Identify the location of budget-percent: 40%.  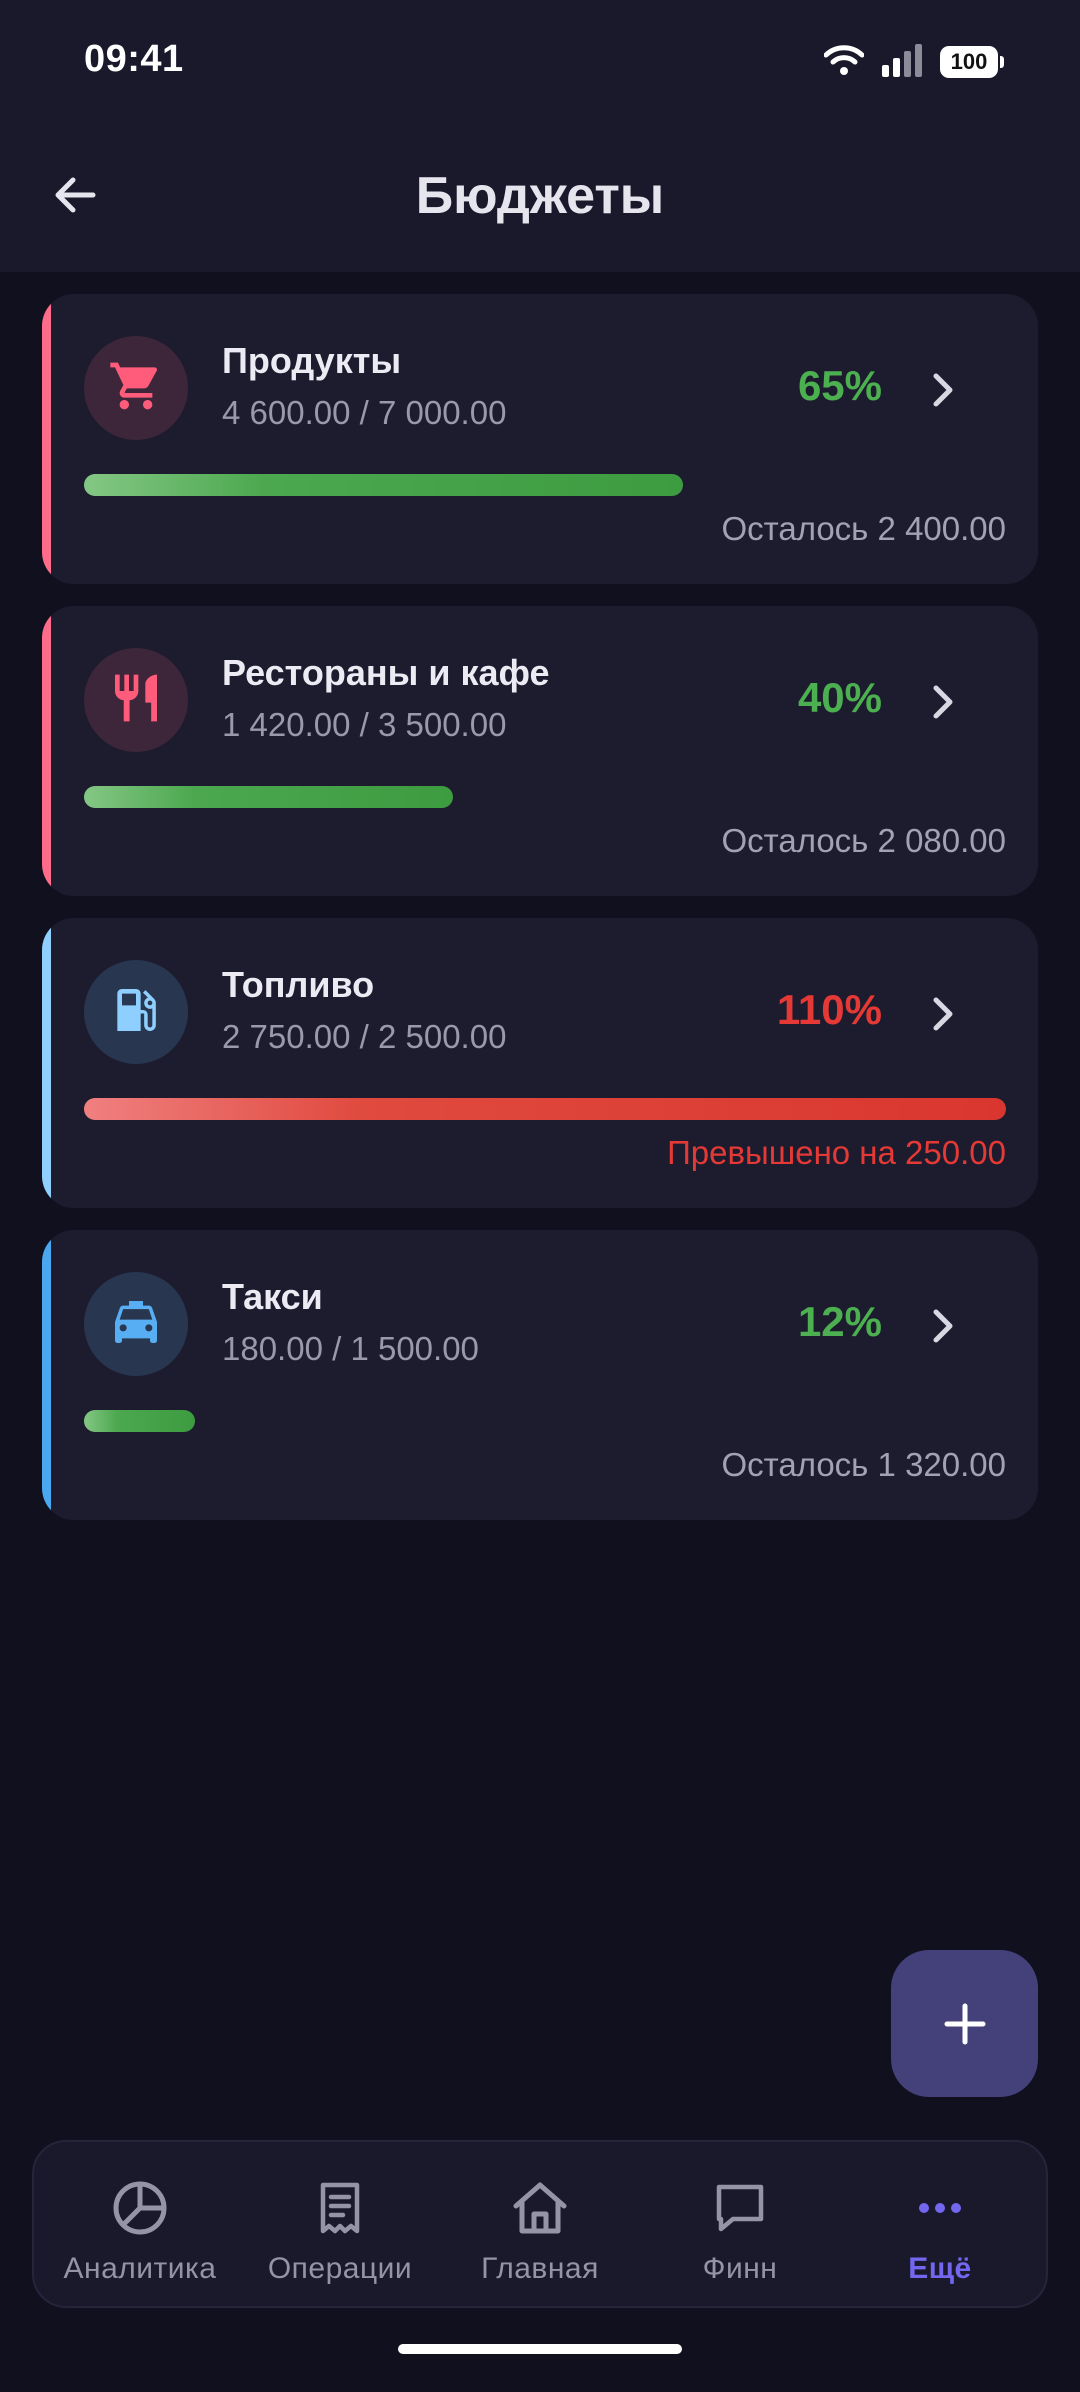
(839, 697).